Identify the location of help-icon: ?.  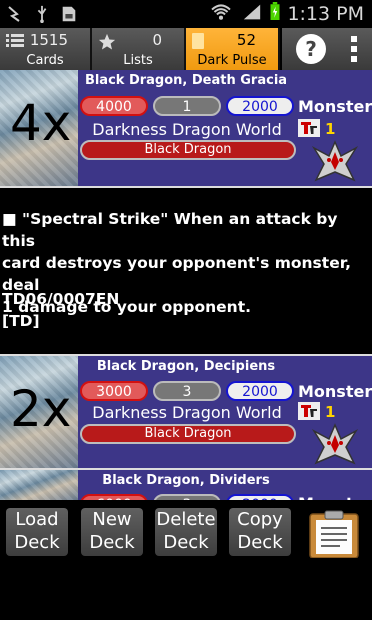
(311, 49).